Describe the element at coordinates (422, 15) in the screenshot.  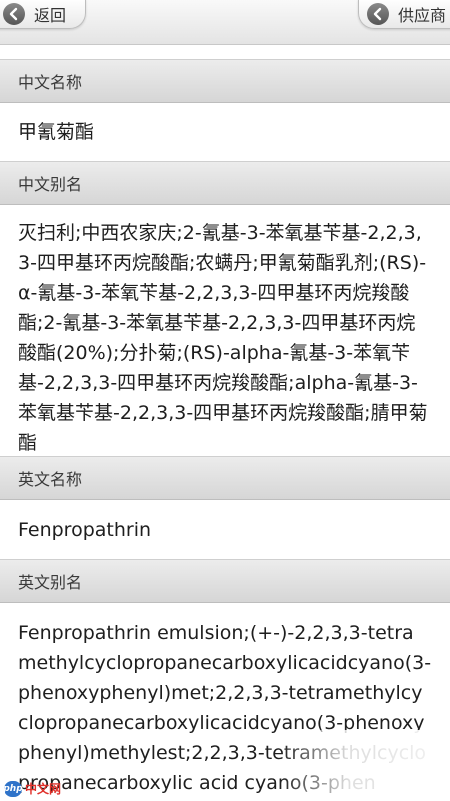
I see `supplier-label: 供应商` at that location.